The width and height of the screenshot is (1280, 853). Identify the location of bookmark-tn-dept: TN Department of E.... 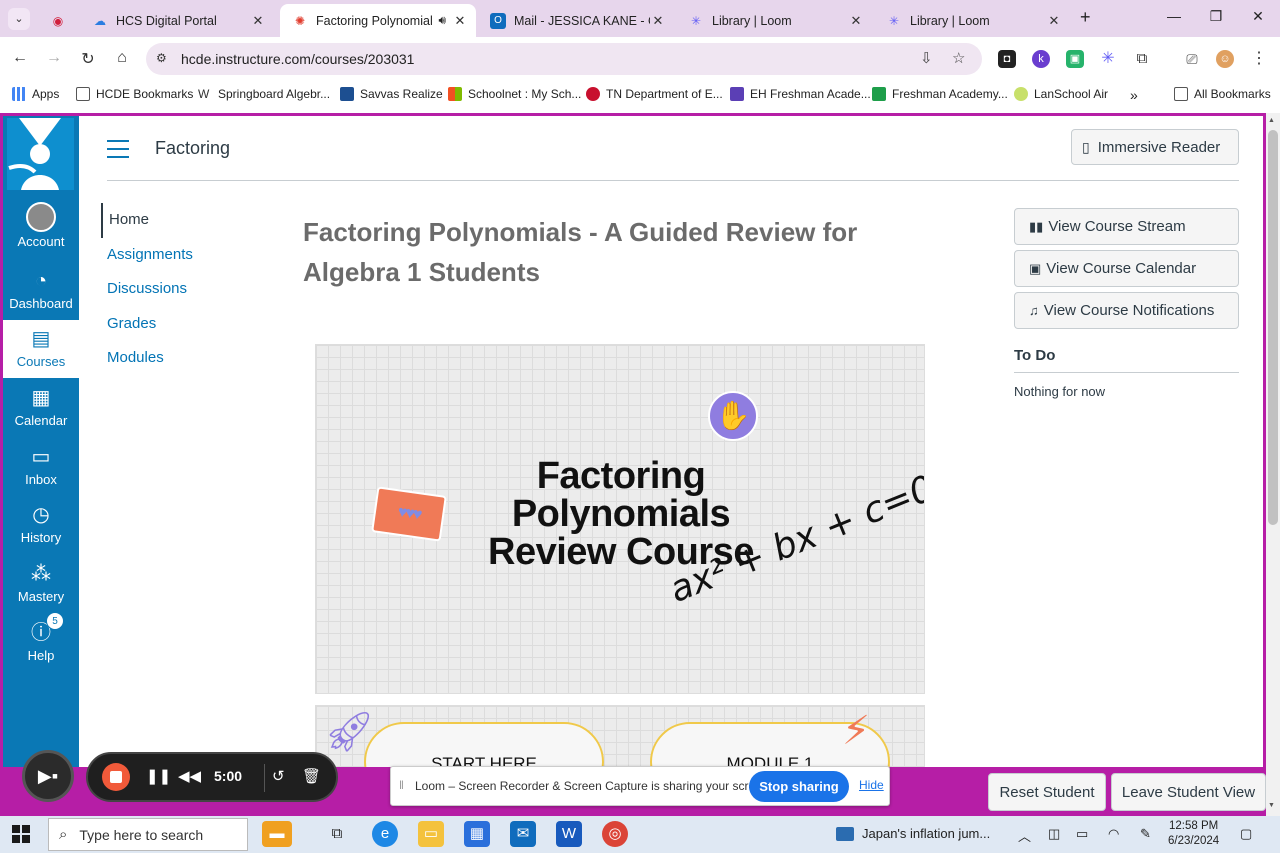
(654, 94).